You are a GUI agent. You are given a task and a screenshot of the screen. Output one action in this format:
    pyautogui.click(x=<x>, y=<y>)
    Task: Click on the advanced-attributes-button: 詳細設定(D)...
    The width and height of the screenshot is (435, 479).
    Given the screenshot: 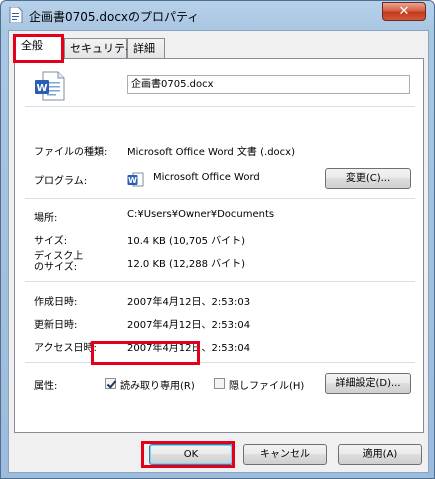 What is the action you would take?
    pyautogui.click(x=368, y=383)
    